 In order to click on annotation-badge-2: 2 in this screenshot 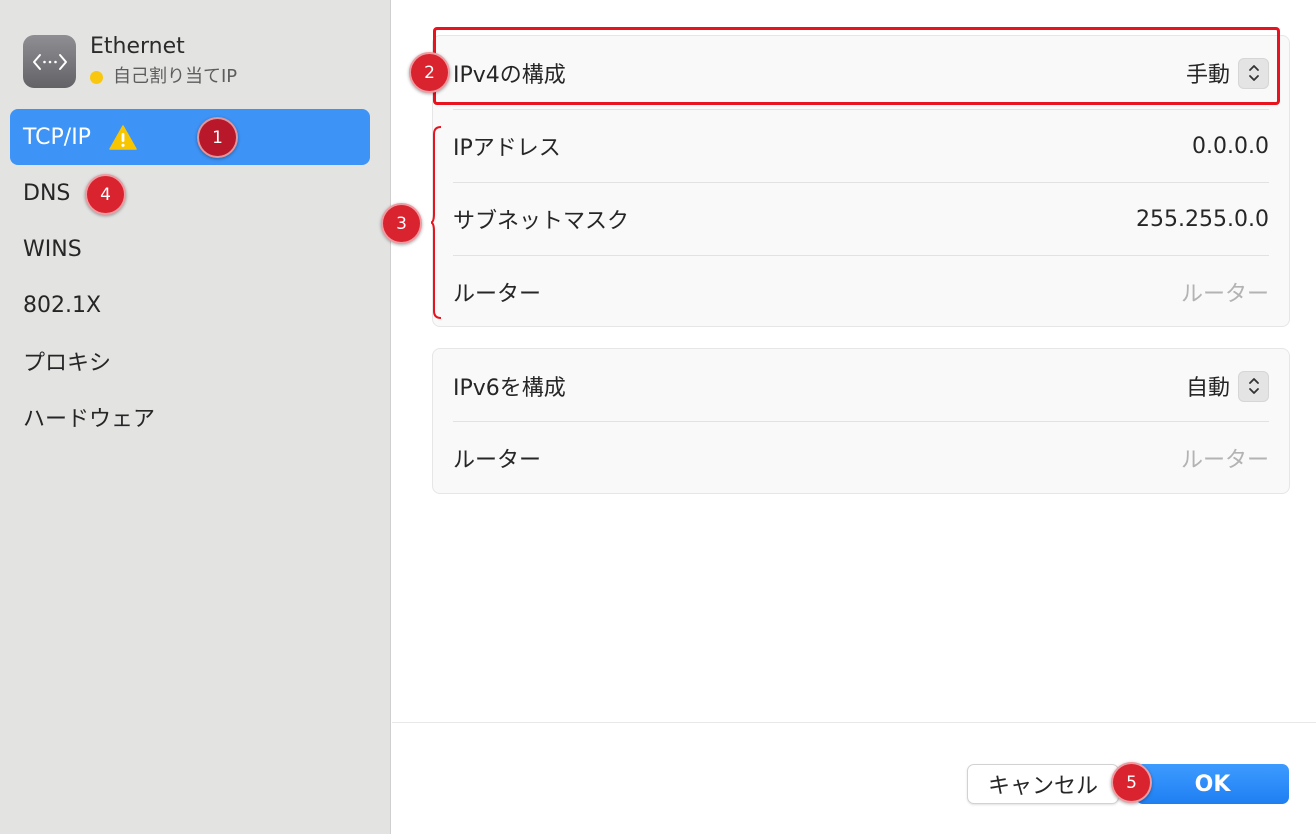, I will do `click(429, 72)`.